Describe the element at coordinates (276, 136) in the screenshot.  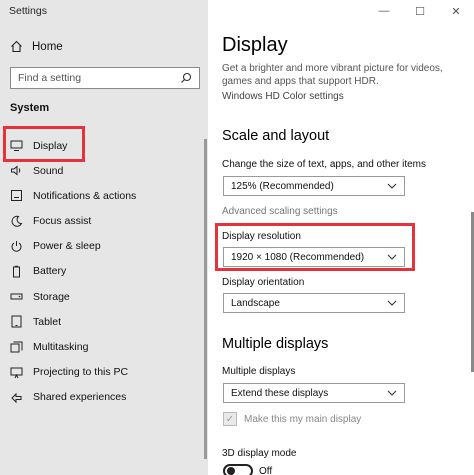
I see `scale-layout-heading: Scale and layout` at that location.